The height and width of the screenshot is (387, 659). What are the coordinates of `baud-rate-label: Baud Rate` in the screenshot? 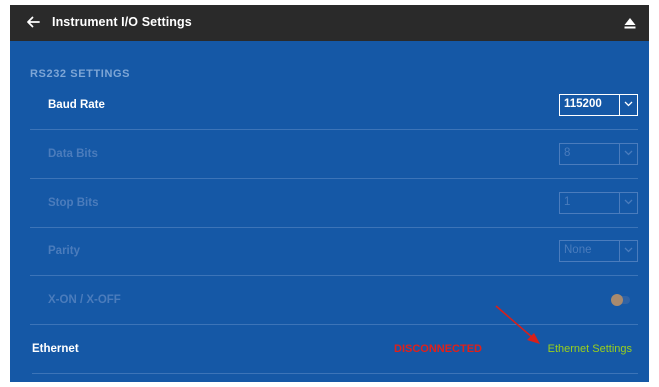 It's located at (76, 105).